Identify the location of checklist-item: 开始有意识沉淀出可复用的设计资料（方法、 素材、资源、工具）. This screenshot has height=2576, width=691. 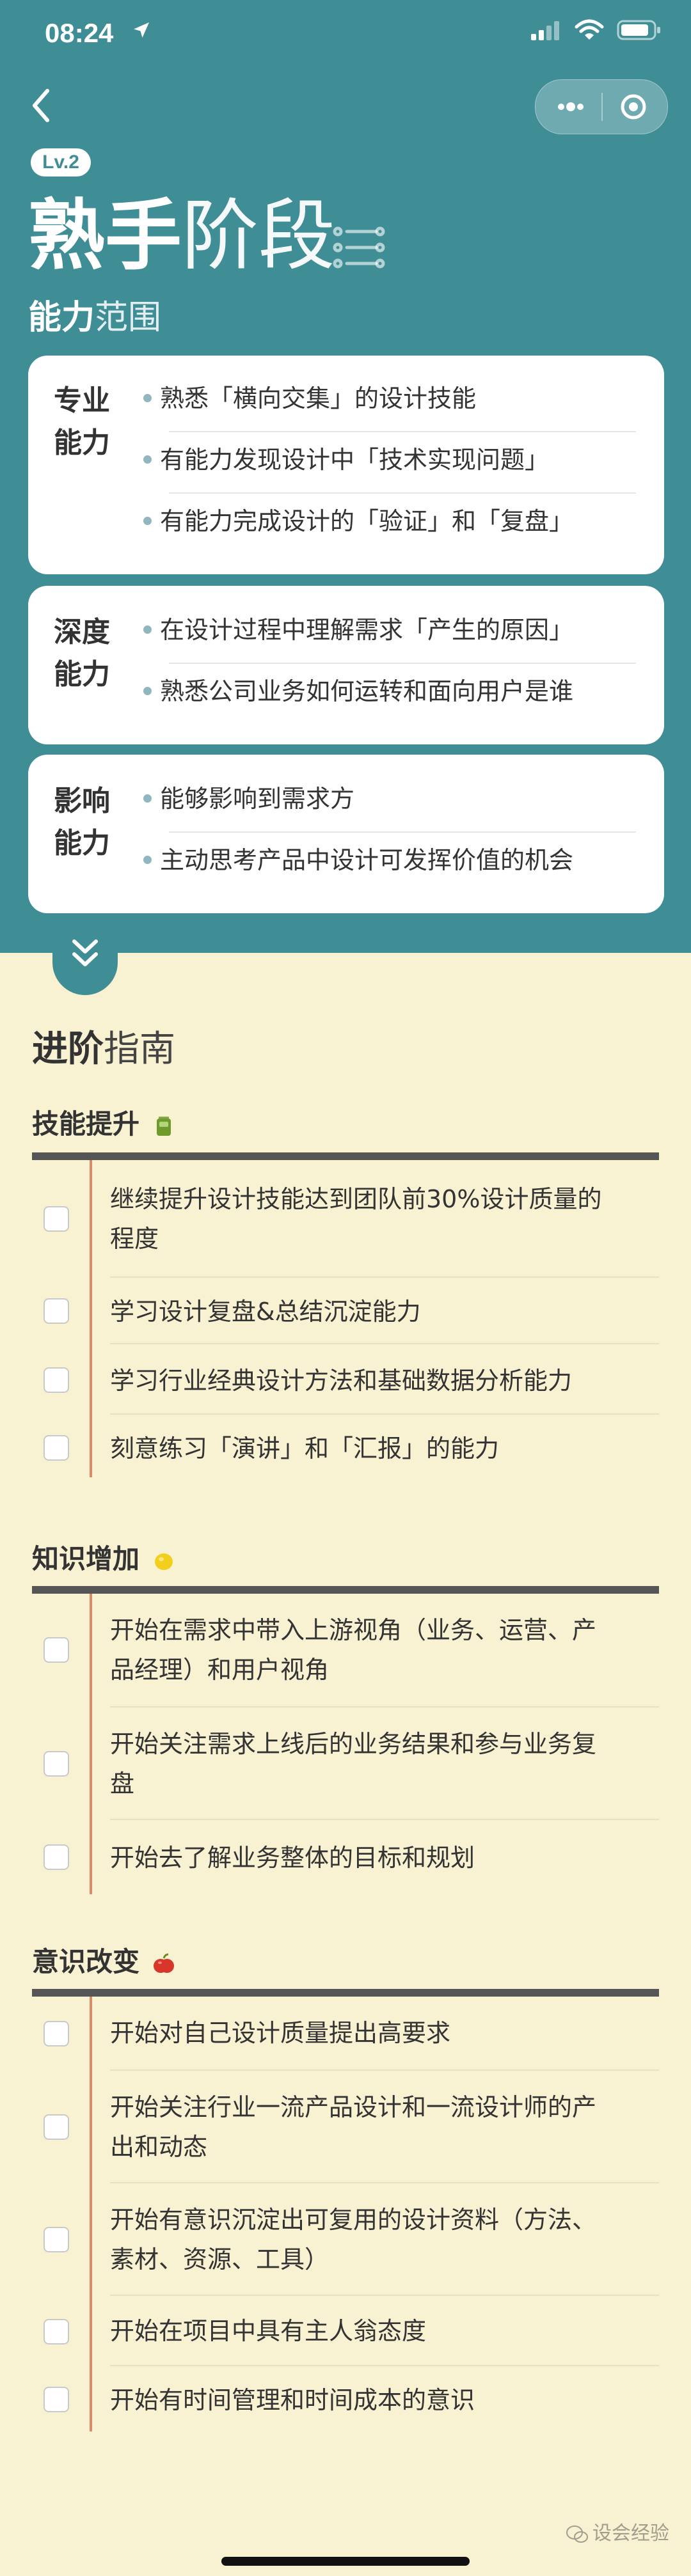
(345, 2239).